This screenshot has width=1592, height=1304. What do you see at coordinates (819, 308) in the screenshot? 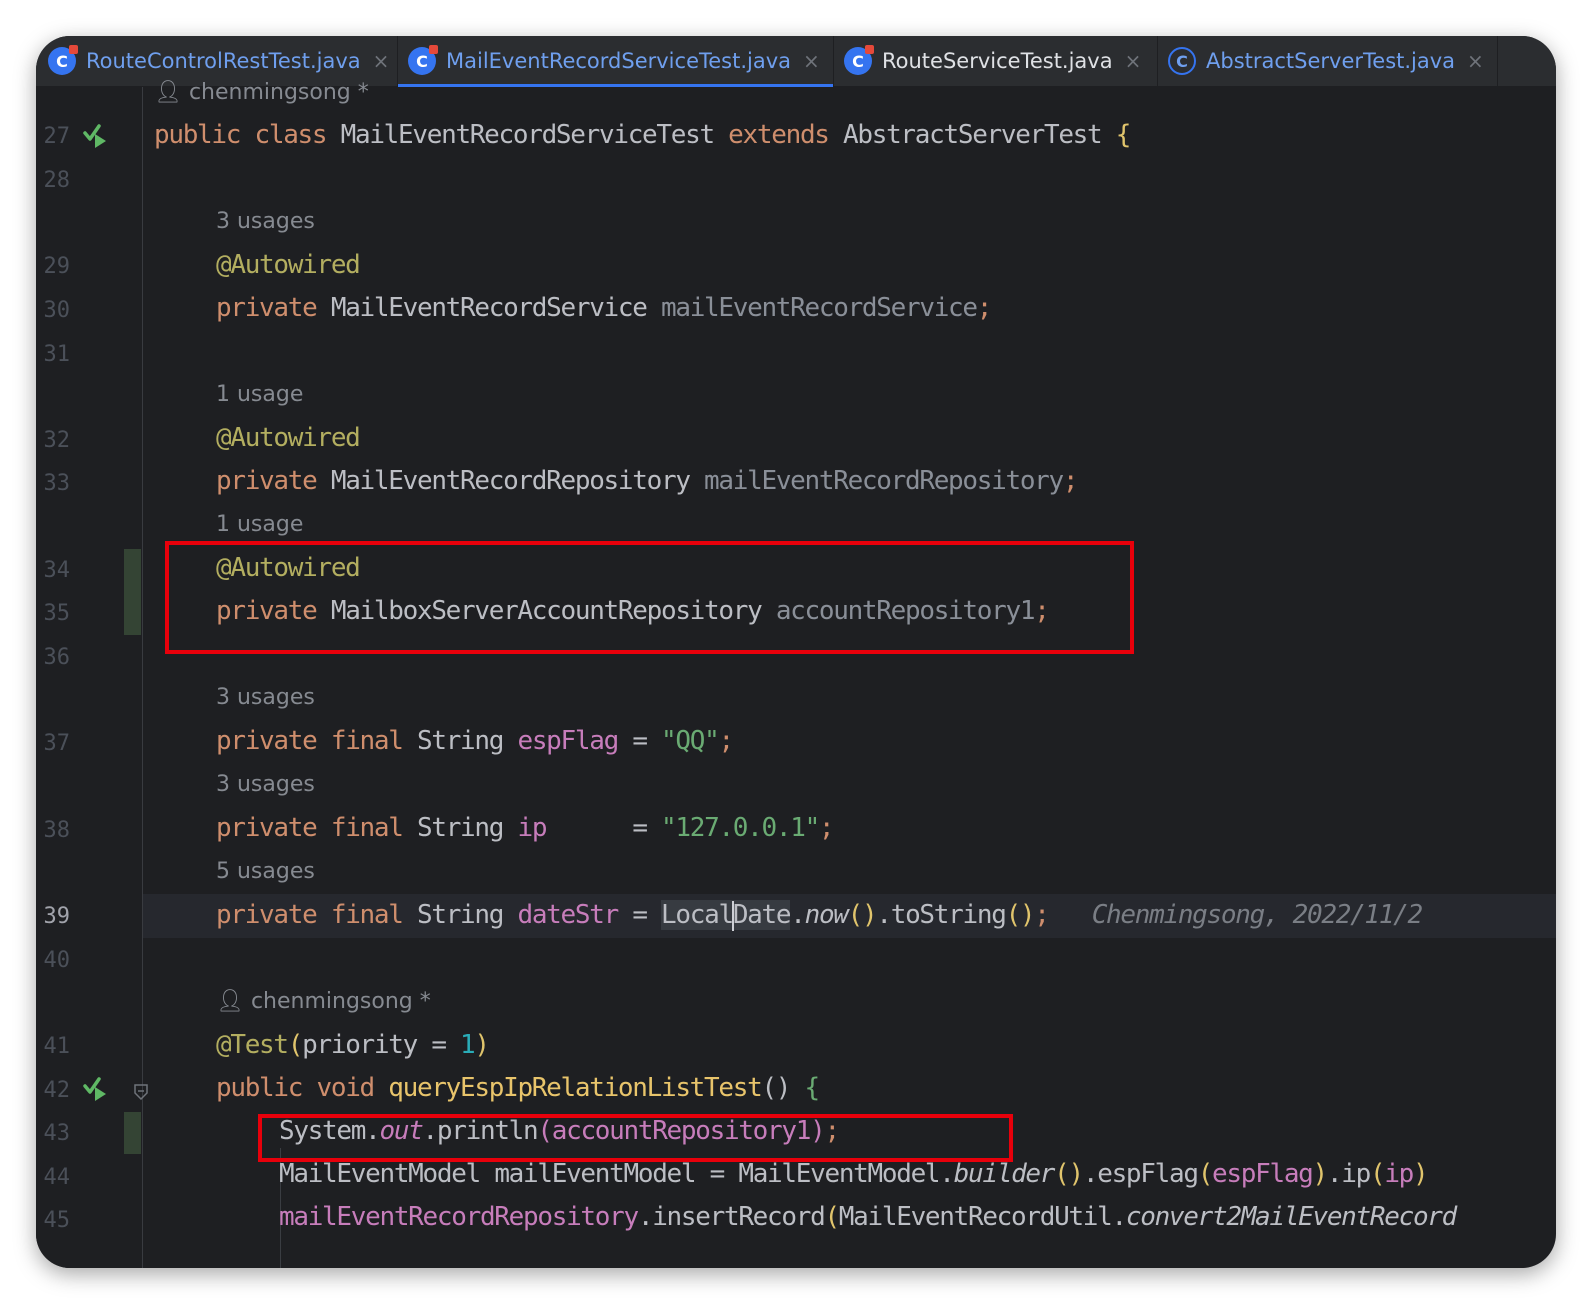
I see `field-name: mailEventRecordService` at bounding box center [819, 308].